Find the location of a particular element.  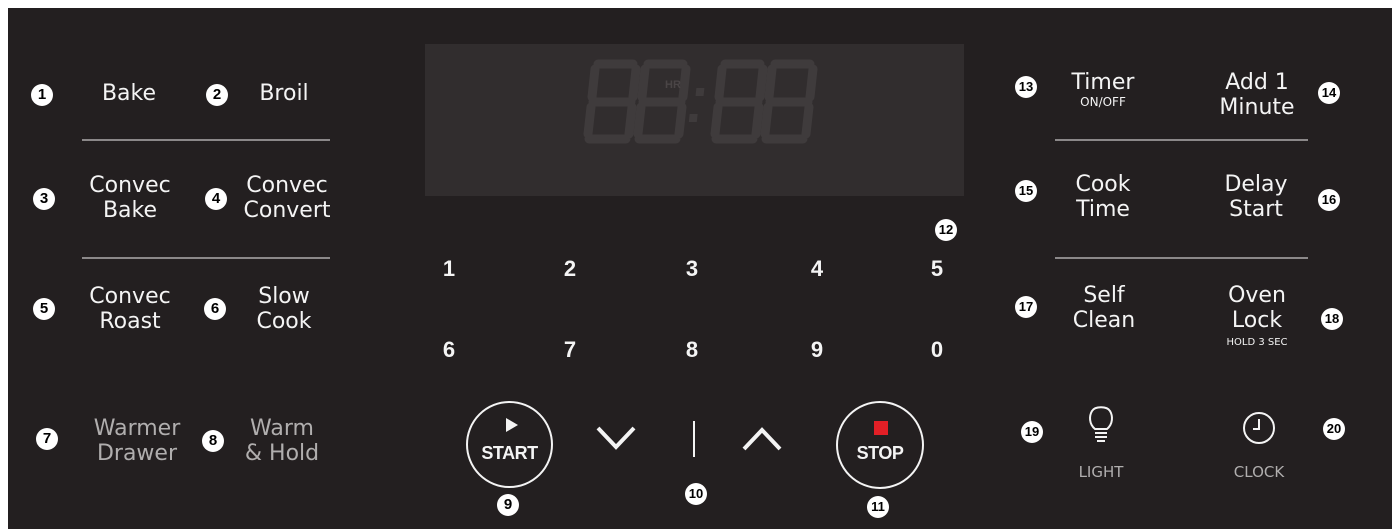

timer-button: Timer ON/OFF is located at coordinates (1103, 89).